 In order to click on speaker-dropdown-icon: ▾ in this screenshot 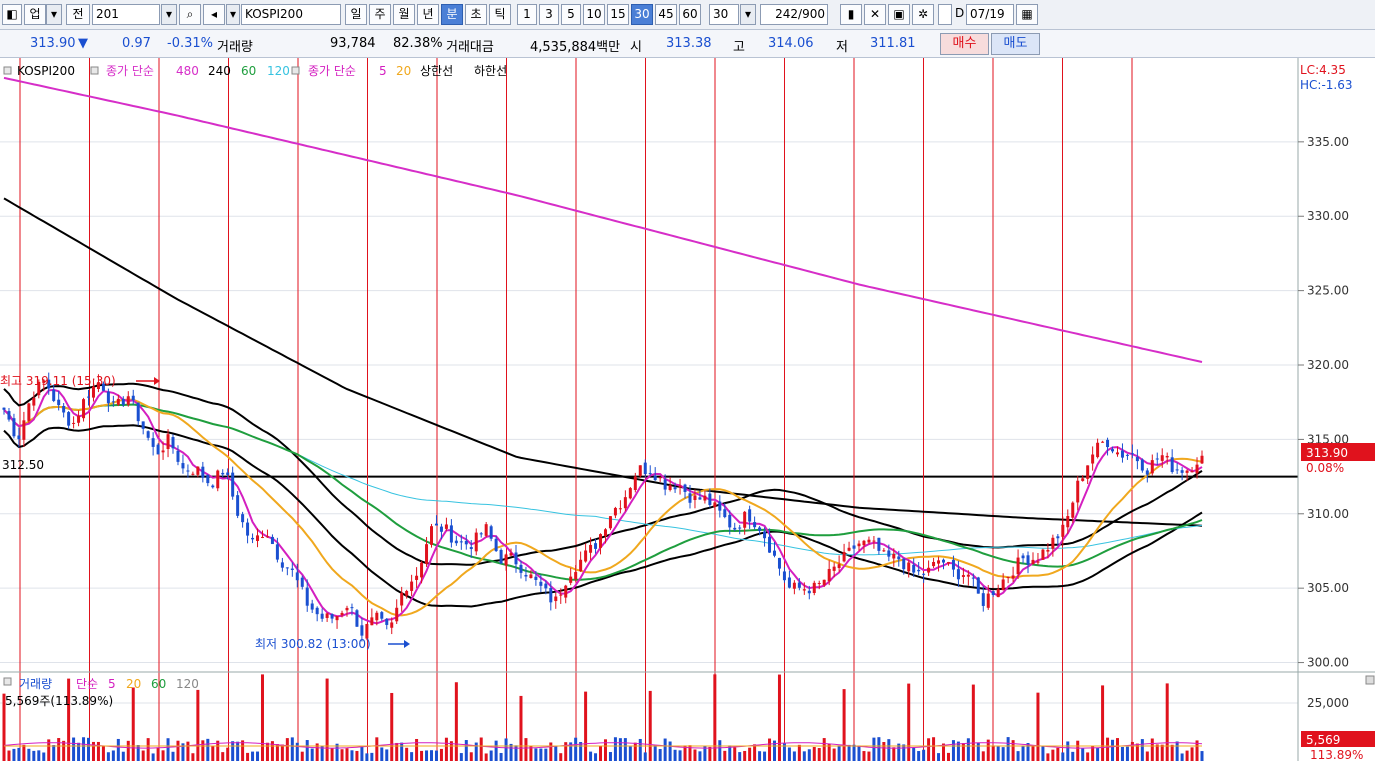, I will do `click(233, 14)`.